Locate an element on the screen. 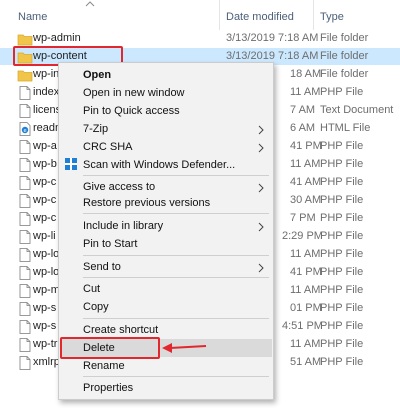  windows-defender-icon is located at coordinates (71, 164).